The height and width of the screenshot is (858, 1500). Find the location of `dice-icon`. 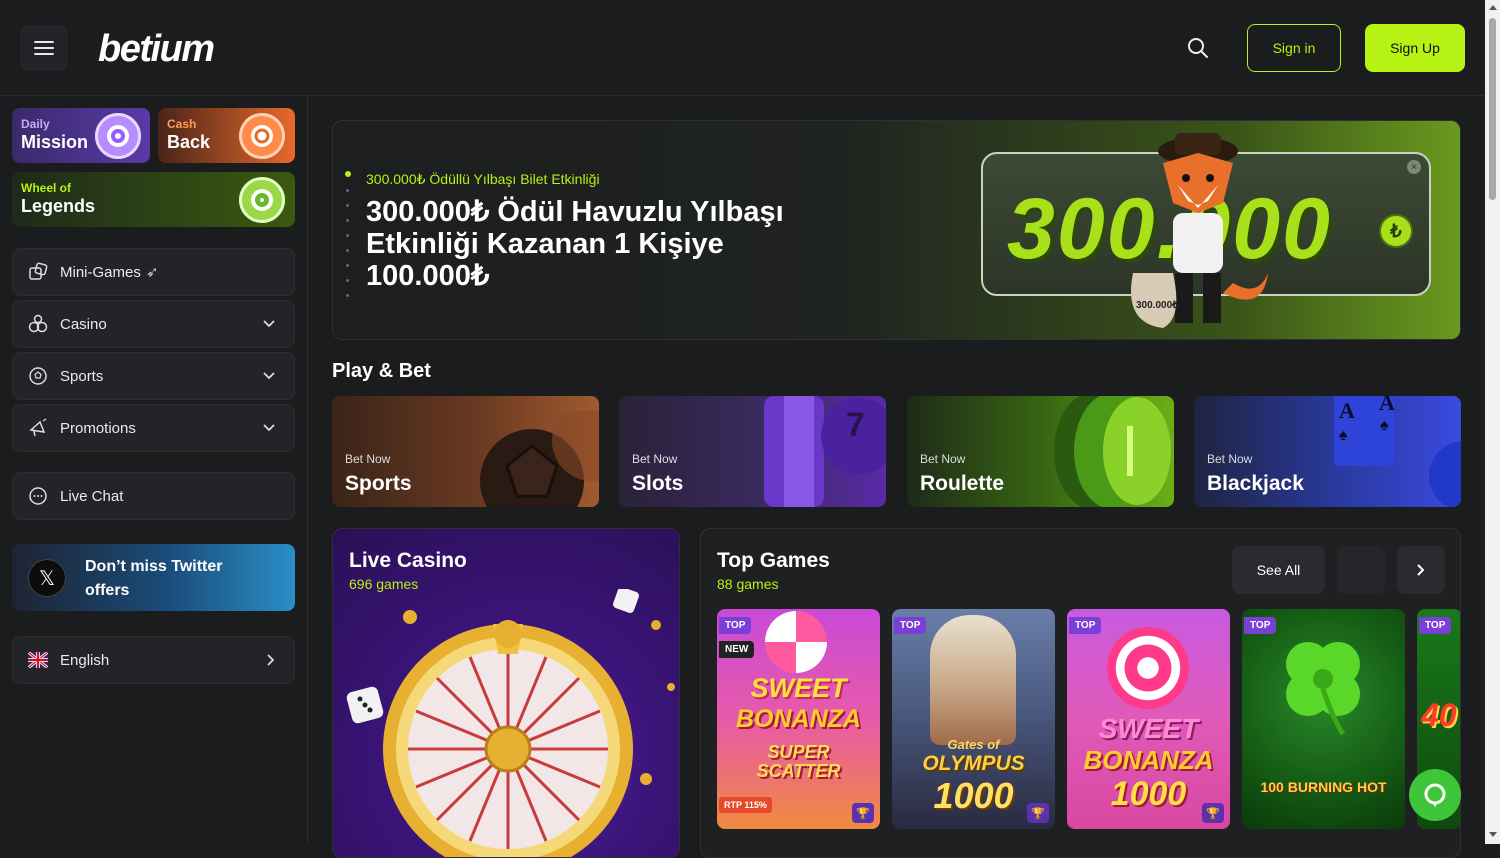

dice-icon is located at coordinates (38, 272).